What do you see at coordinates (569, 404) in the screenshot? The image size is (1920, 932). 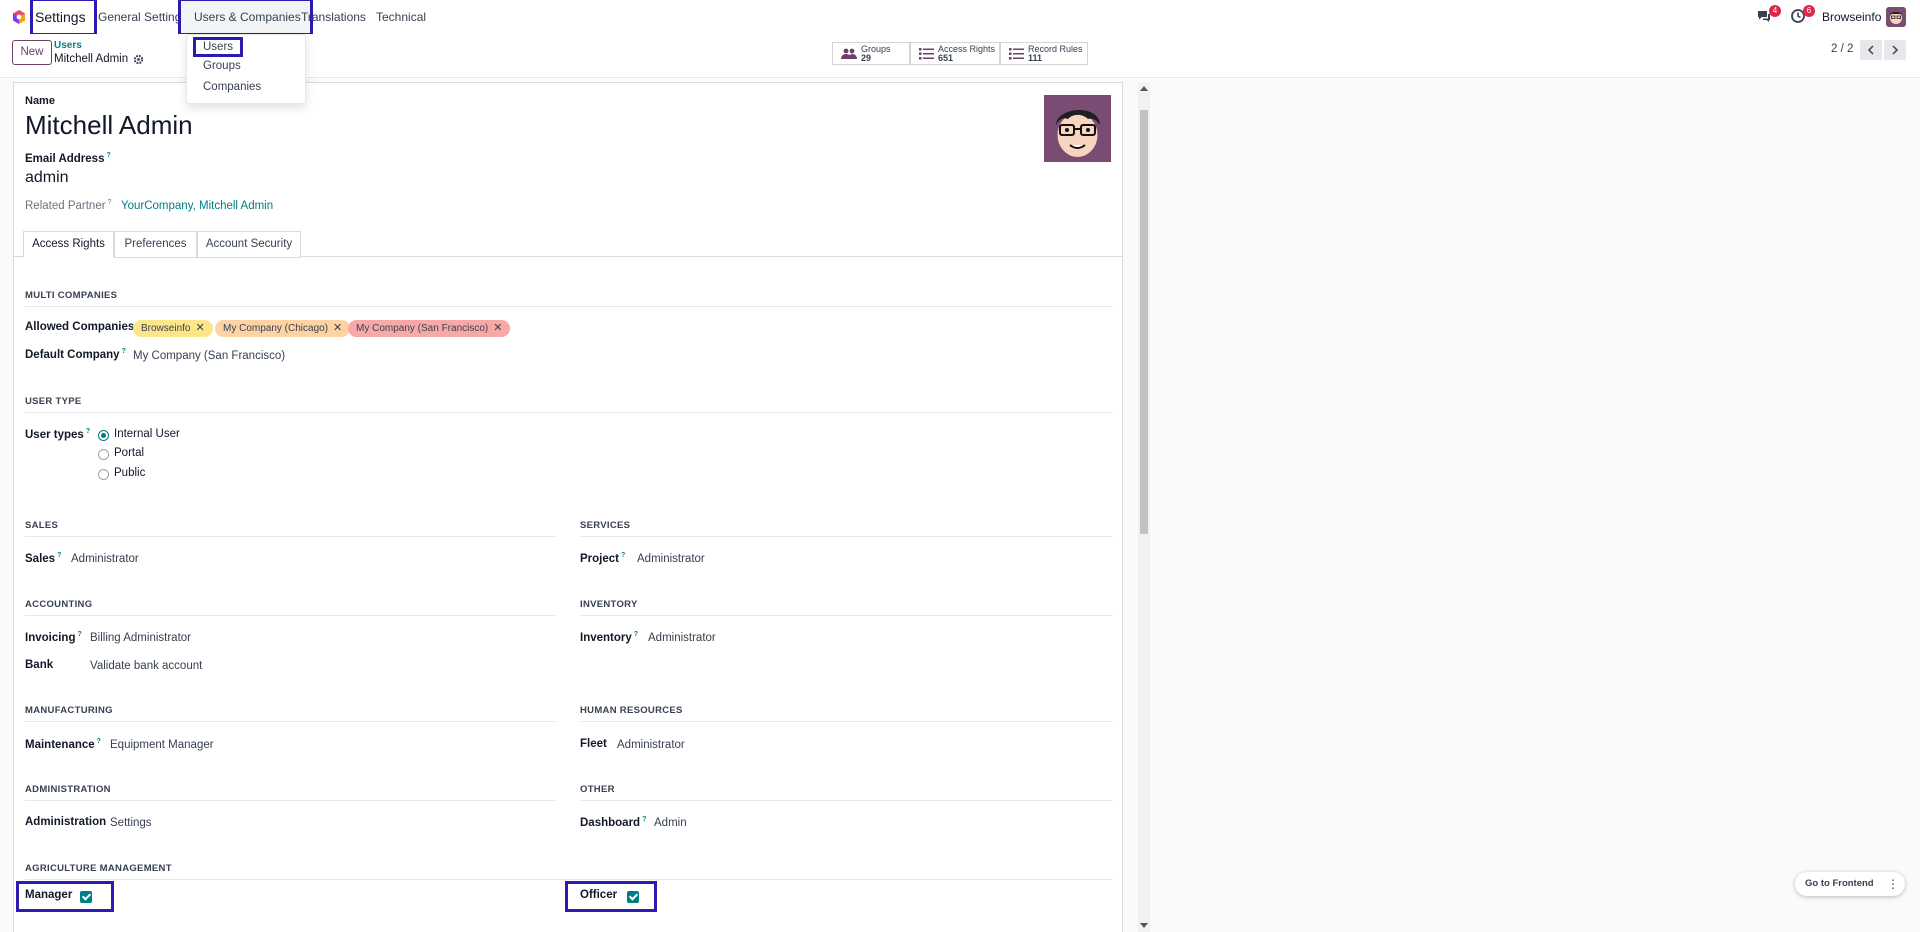 I see `section-user-type: USER TYPE` at bounding box center [569, 404].